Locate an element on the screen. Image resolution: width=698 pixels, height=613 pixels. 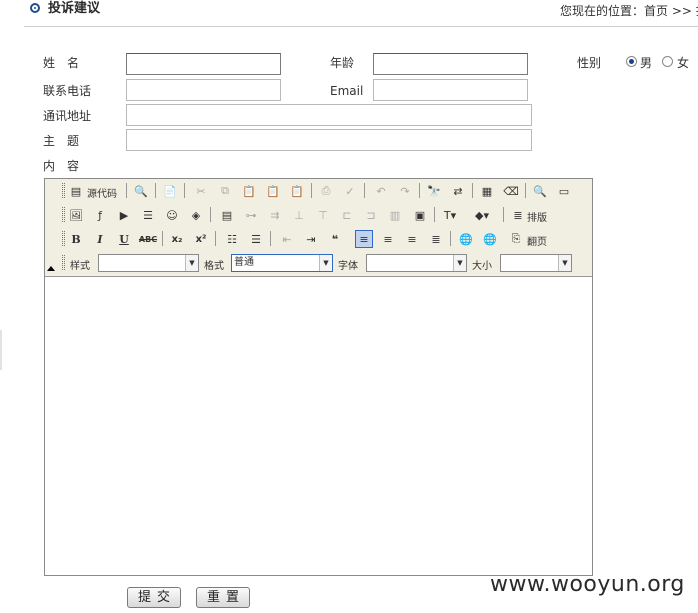
paste-word-icon: 📋 is located at coordinates (297, 191).